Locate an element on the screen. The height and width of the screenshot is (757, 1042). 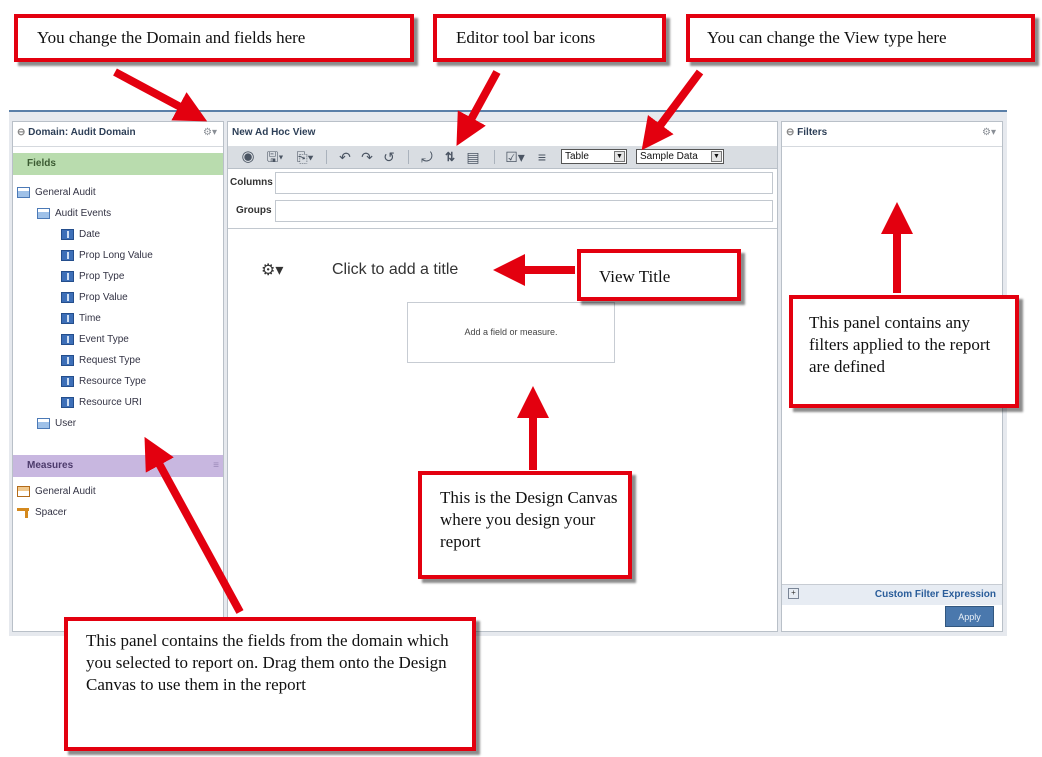
canvas-title: Click to add a title is located at coordinates (395, 270).